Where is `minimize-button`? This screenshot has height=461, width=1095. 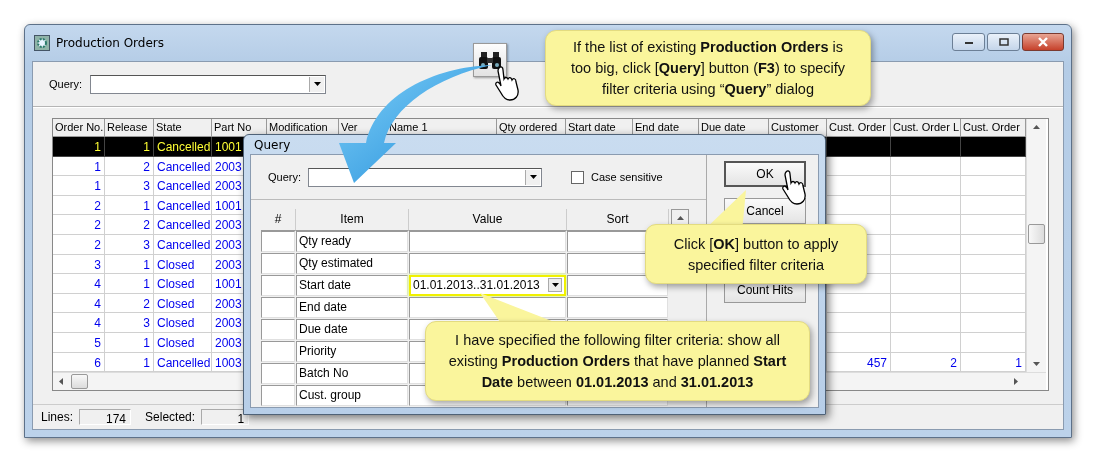 minimize-button is located at coordinates (968, 42).